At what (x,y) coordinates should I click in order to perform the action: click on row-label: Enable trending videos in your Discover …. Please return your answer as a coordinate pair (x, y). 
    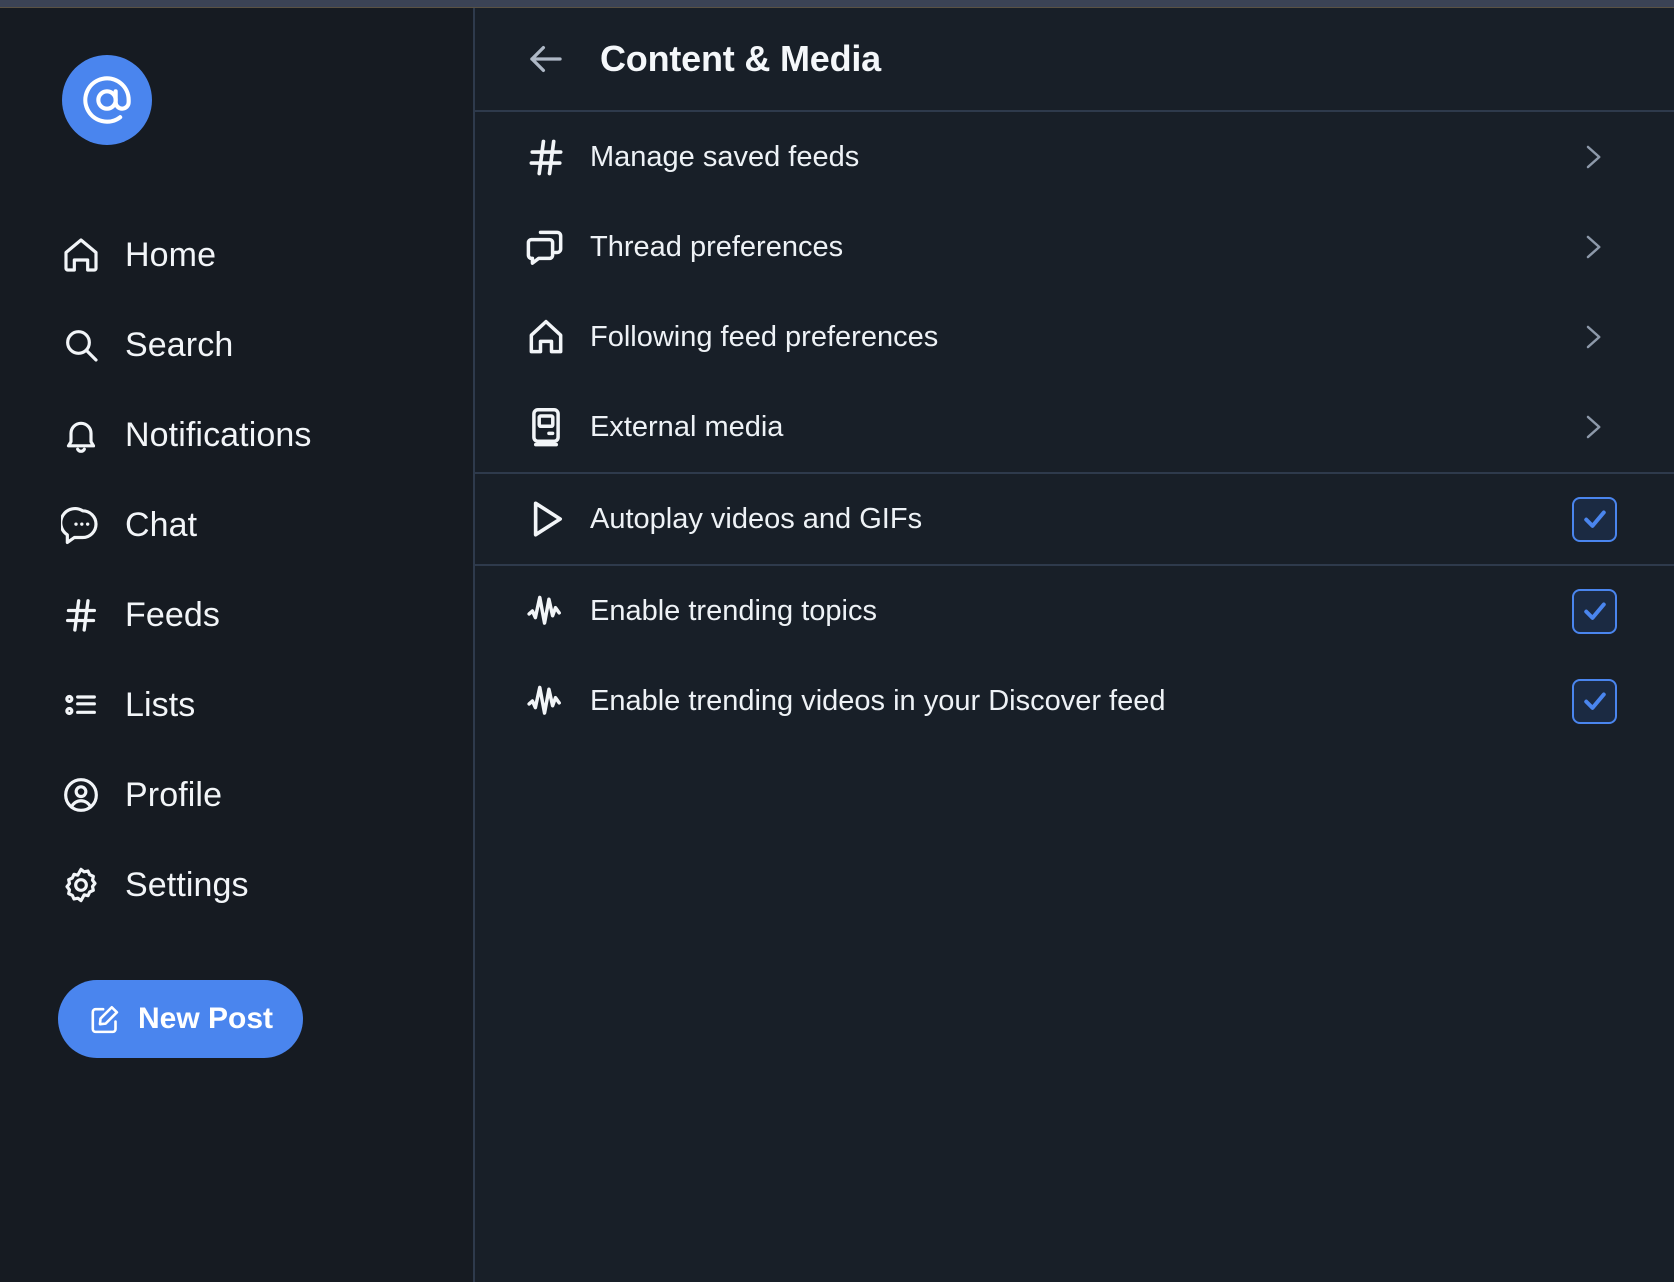
    Looking at the image, I should click on (878, 700).